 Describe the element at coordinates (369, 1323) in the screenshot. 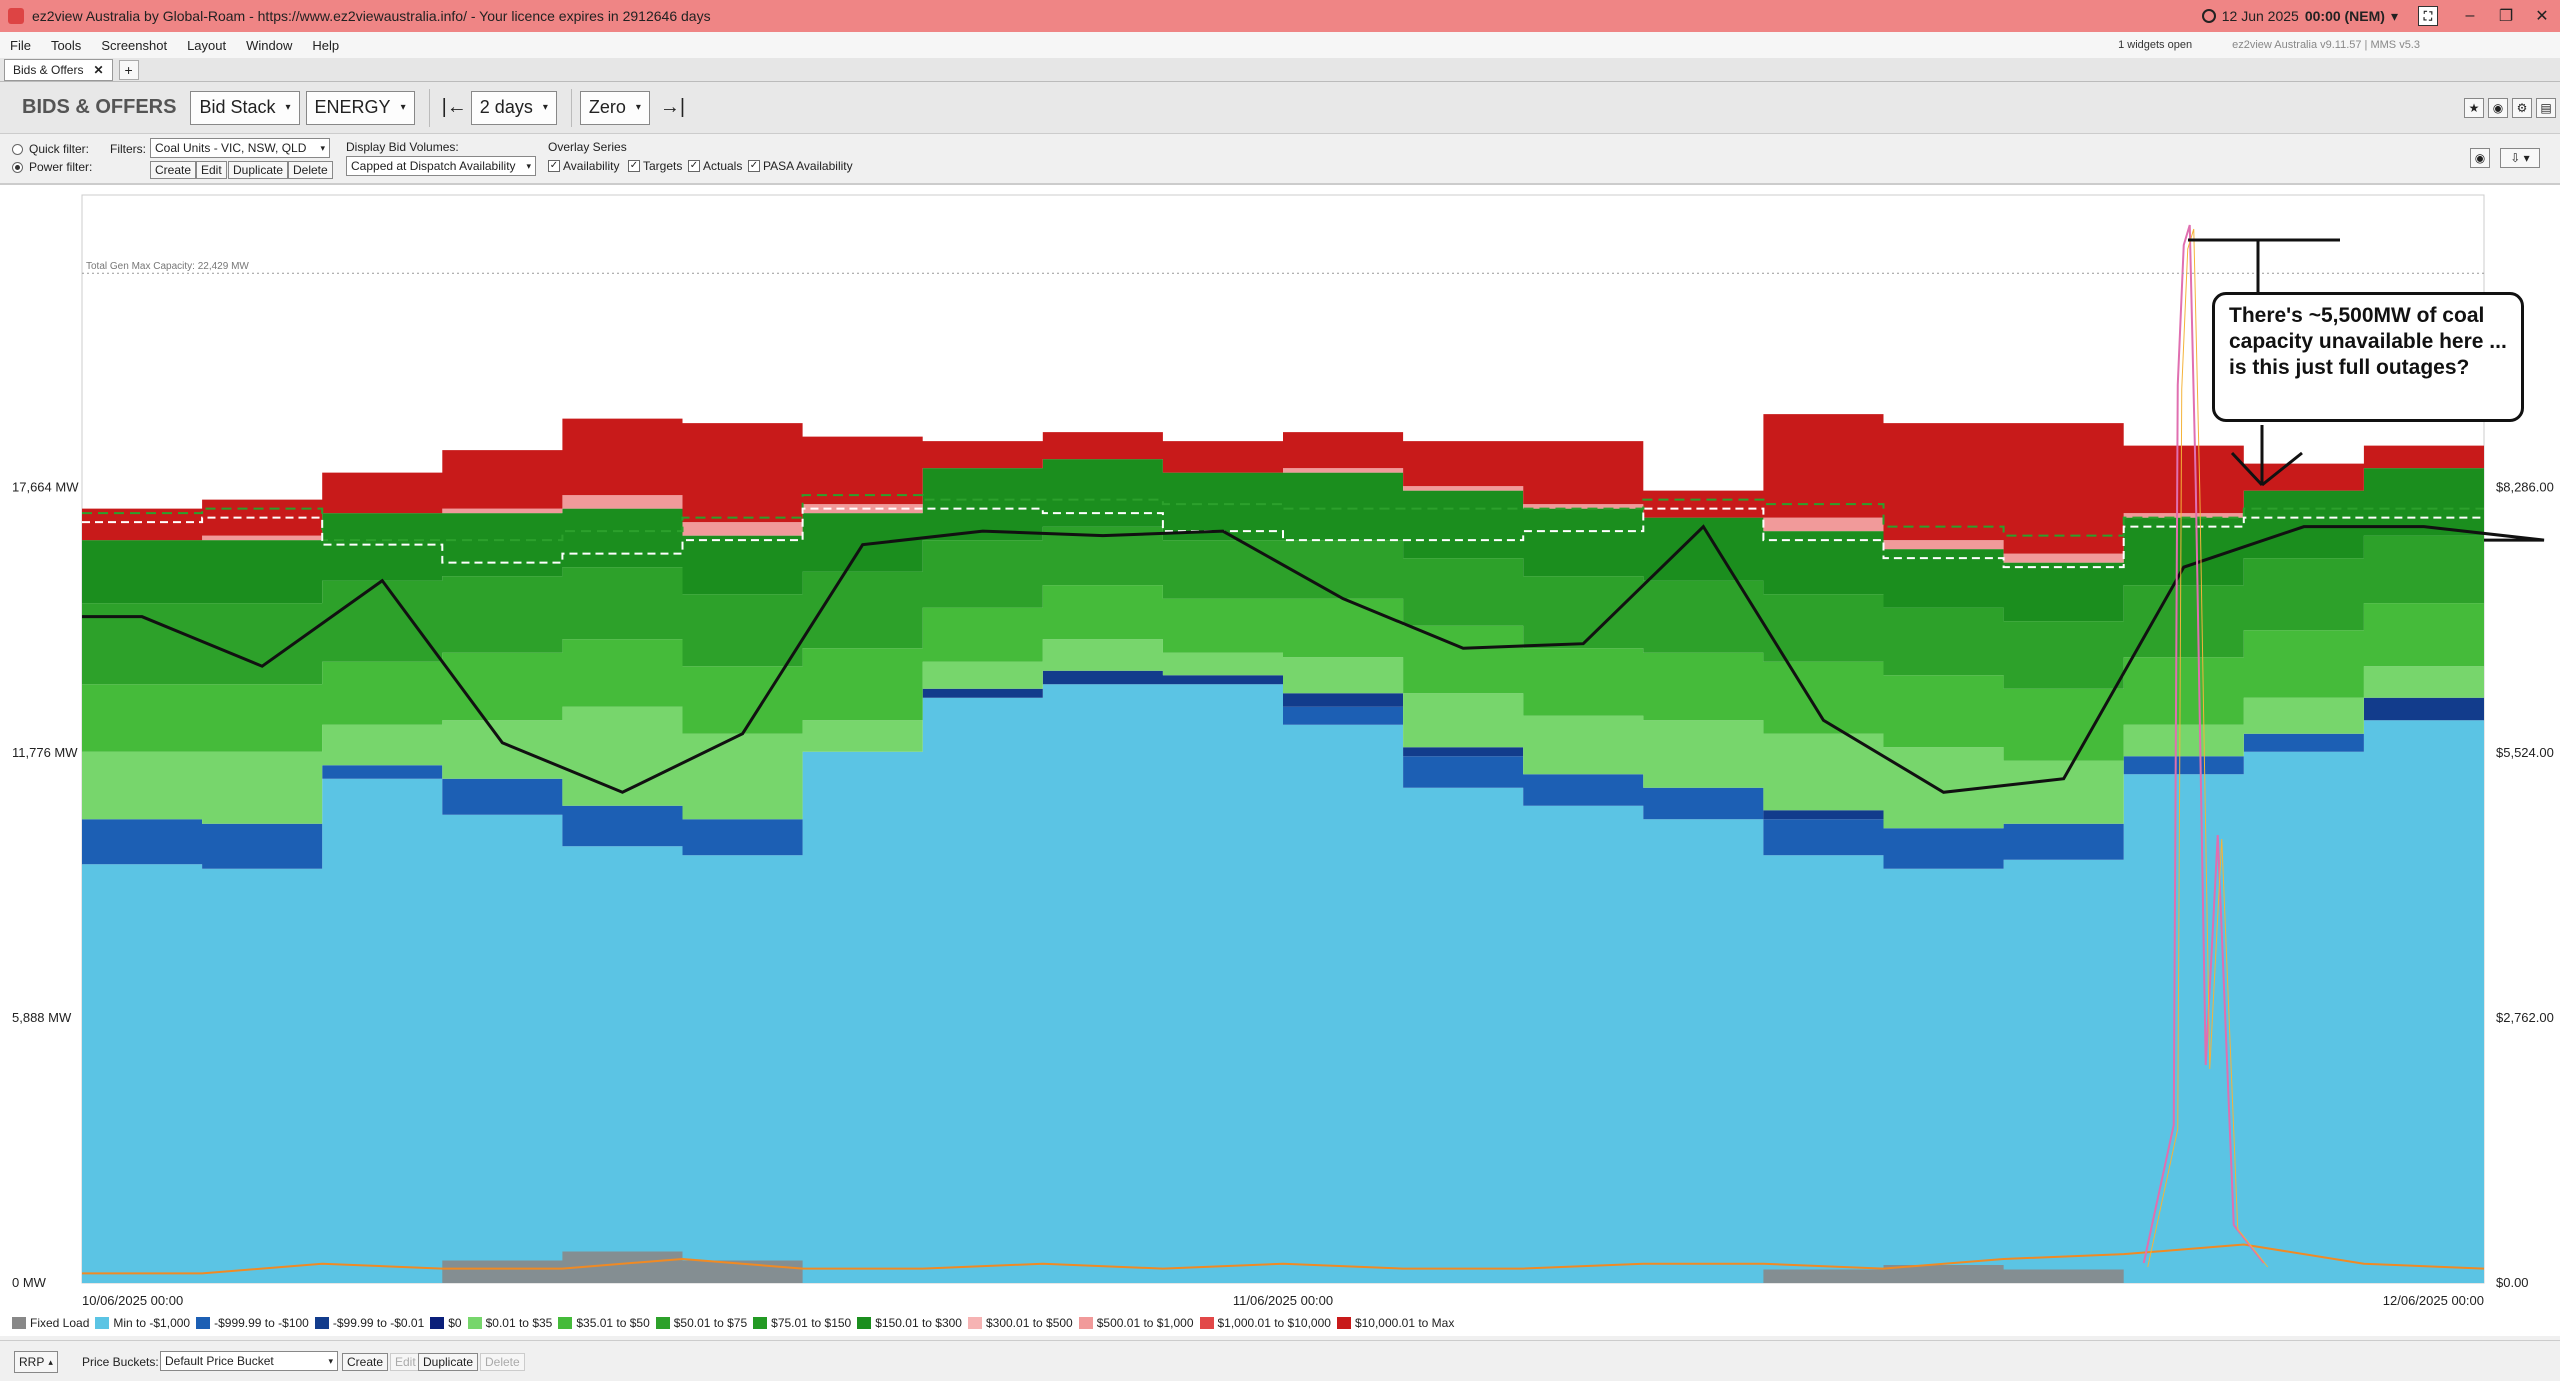

I see `legend-item: -$99.99 to -$0.01` at that location.